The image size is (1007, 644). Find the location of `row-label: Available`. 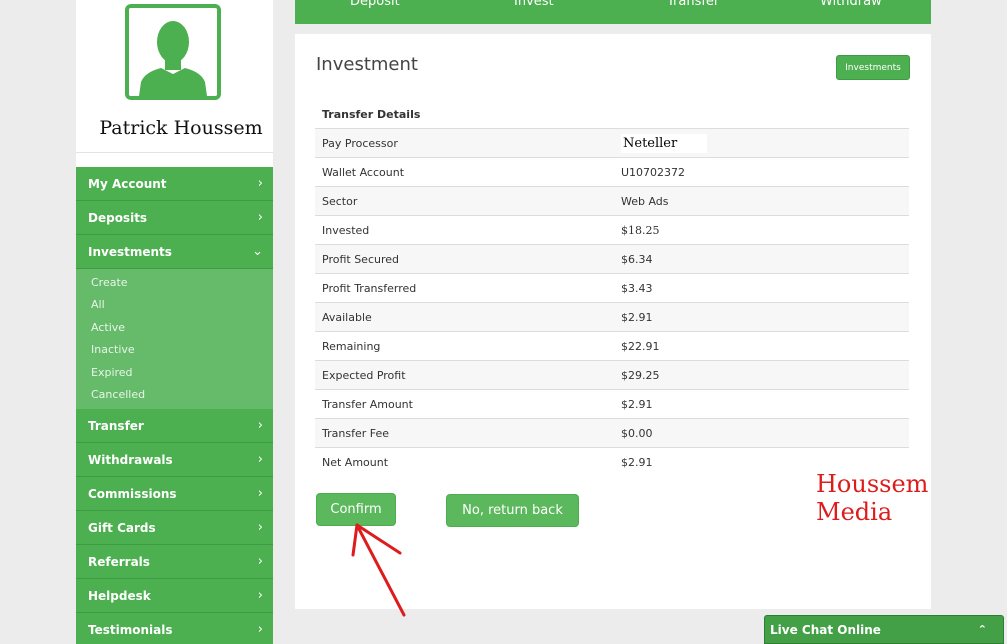

row-label: Available is located at coordinates (466, 317).